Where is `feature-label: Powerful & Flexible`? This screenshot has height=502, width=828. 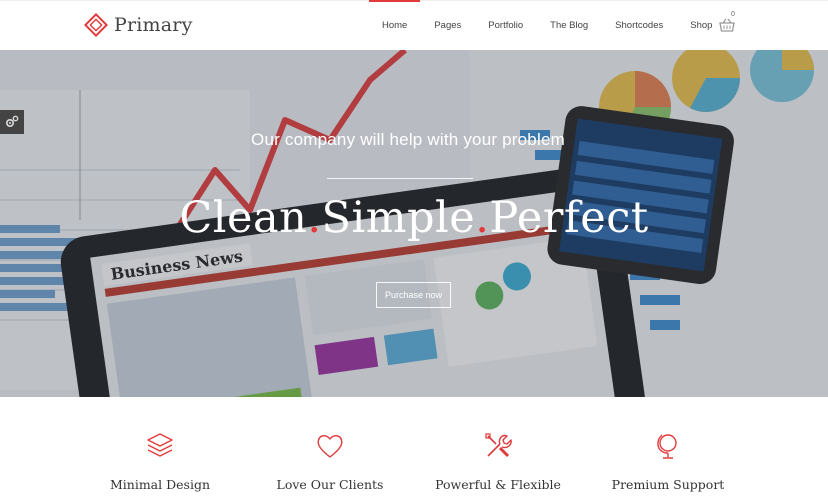 feature-label: Powerful & Flexible is located at coordinates (498, 484).